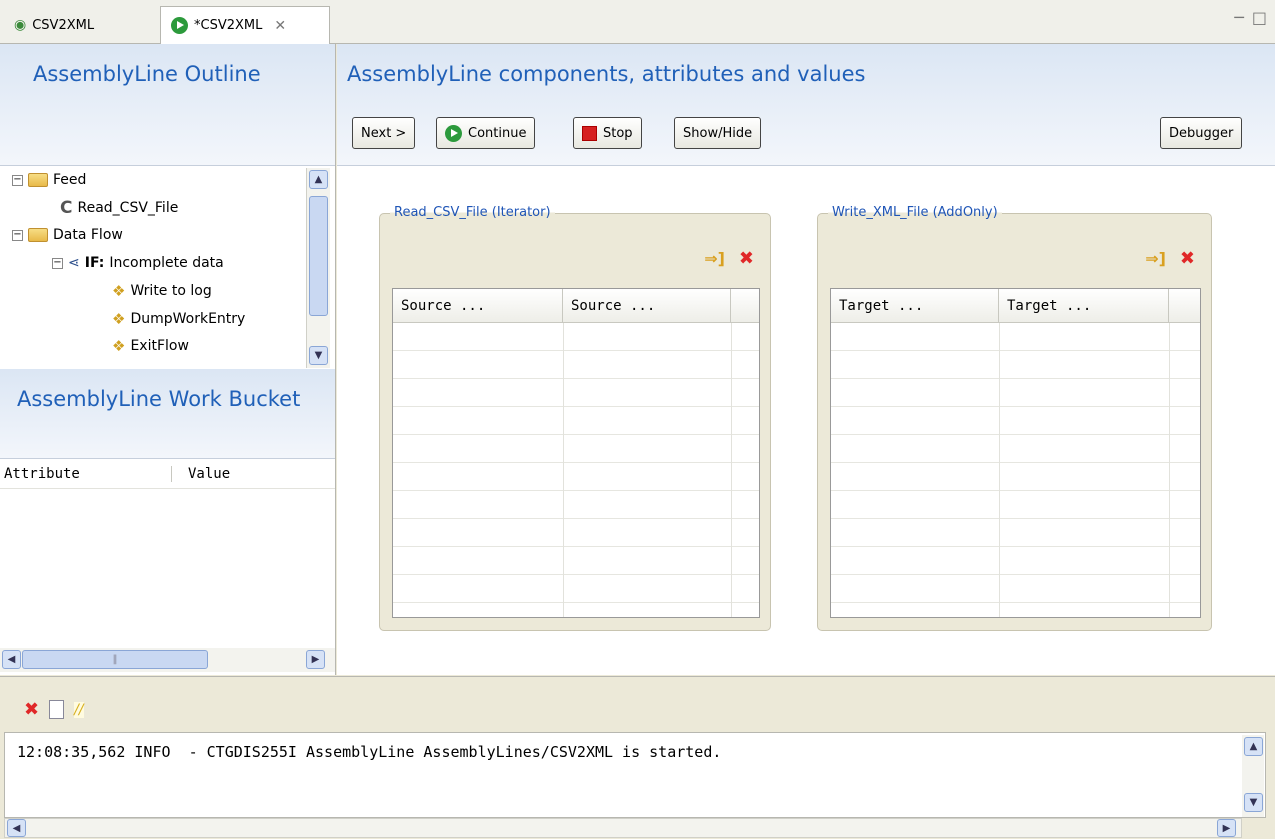 This screenshot has height=839, width=1275. What do you see at coordinates (115, 659) in the screenshot?
I see `scroll-thumb: ‖` at bounding box center [115, 659].